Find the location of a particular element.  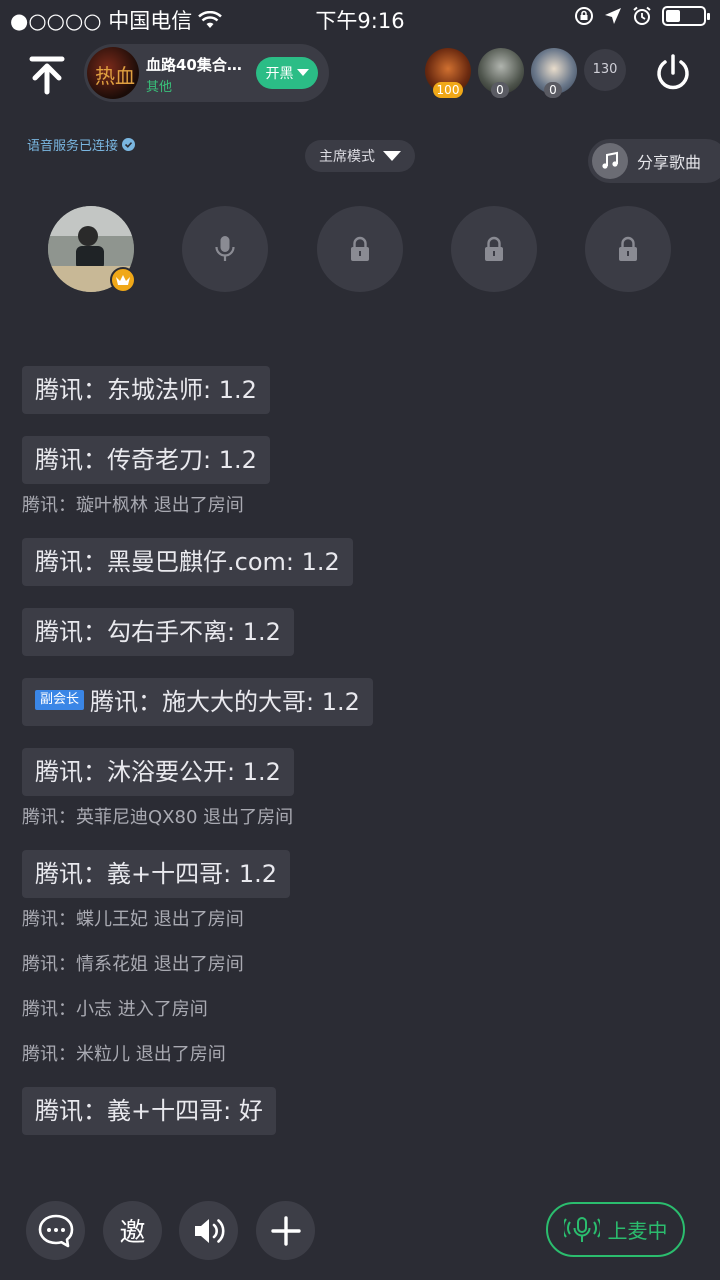

host-crown-badge is located at coordinates (123, 280).